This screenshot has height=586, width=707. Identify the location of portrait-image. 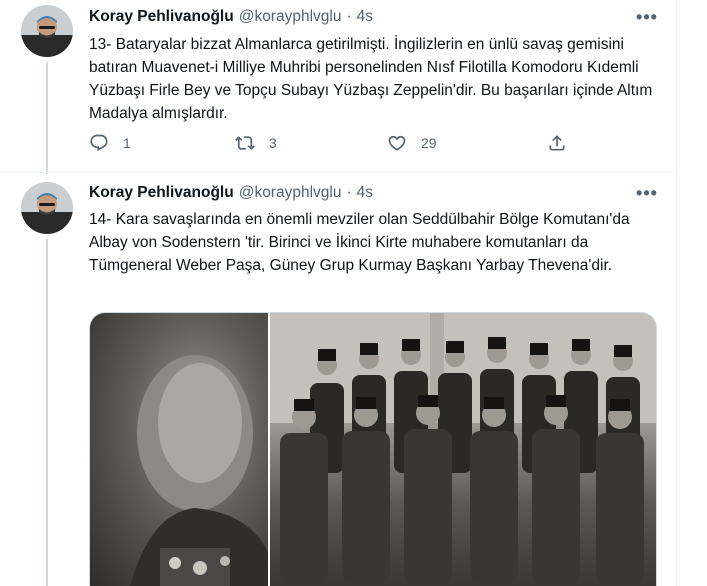
(199, 470).